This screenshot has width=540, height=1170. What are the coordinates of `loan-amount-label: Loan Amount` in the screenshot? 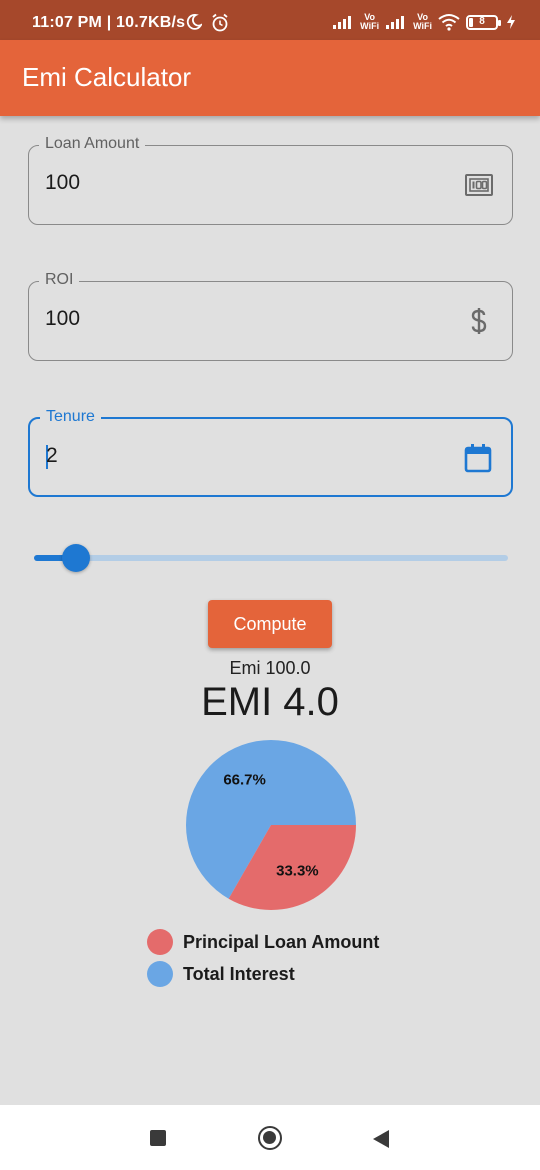 It's located at (92, 144).